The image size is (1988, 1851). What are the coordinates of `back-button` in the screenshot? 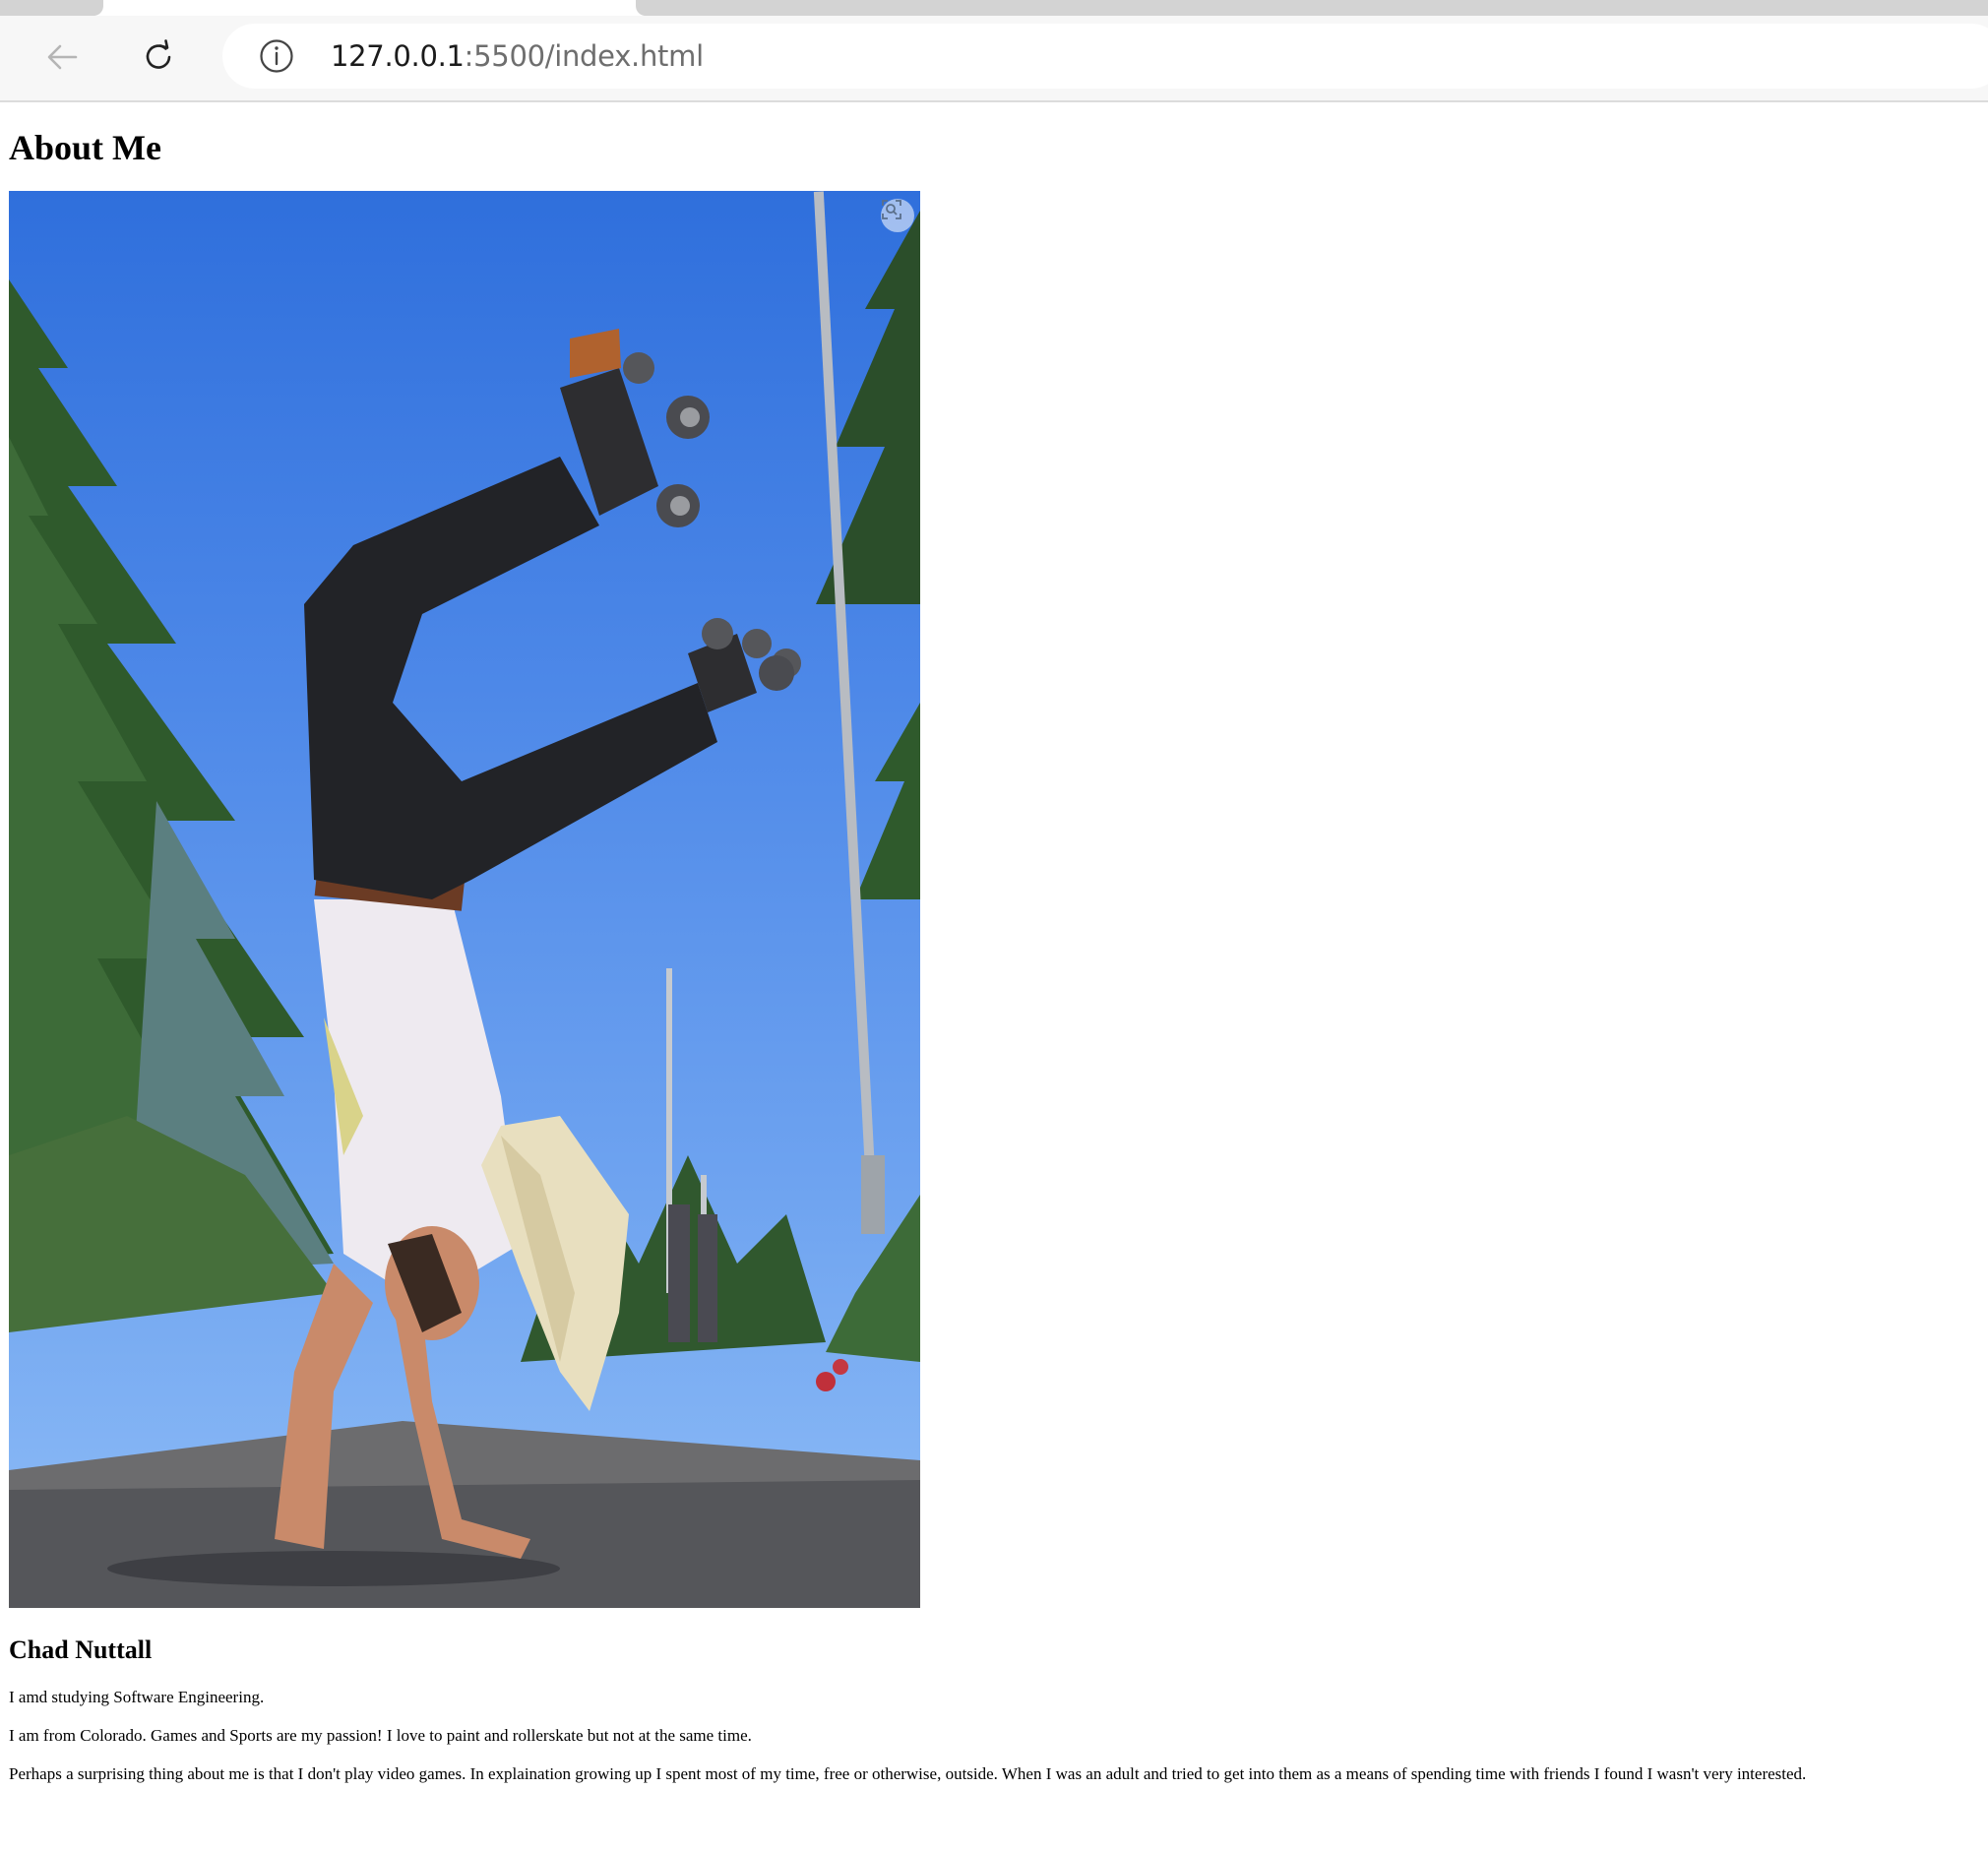 It's located at (62, 57).